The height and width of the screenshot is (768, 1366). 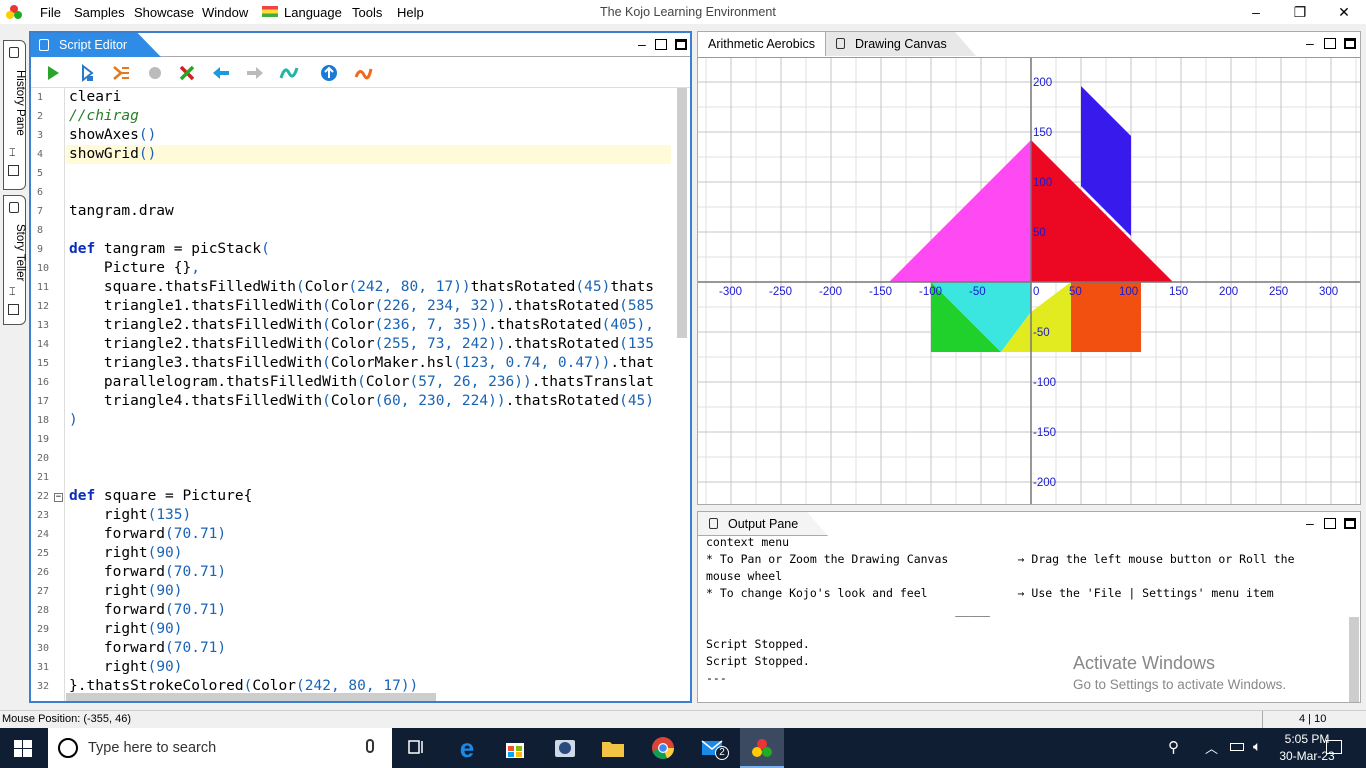 I want to click on menu-tools: Tools, so click(x=367, y=12).